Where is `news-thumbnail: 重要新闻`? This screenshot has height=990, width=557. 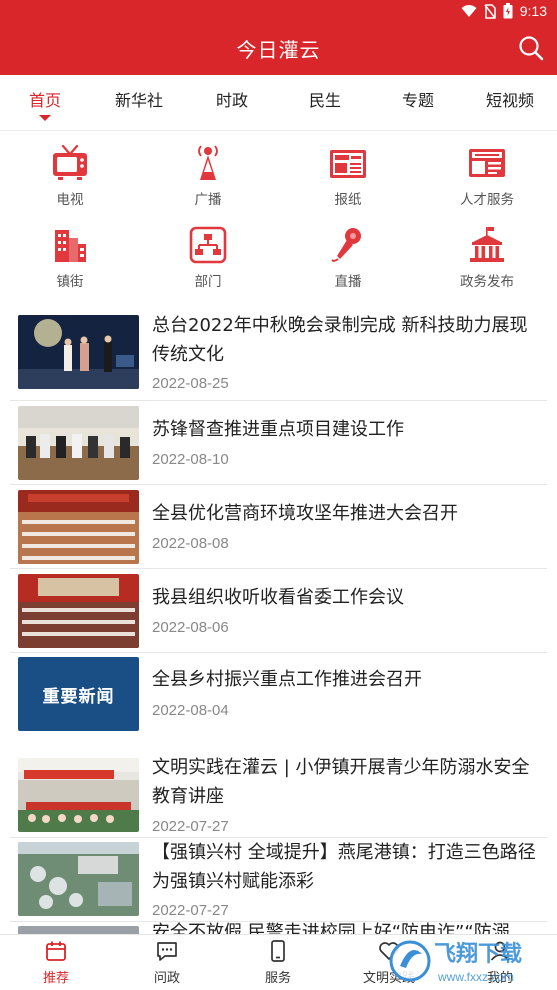 news-thumbnail: 重要新闻 is located at coordinates (78, 694).